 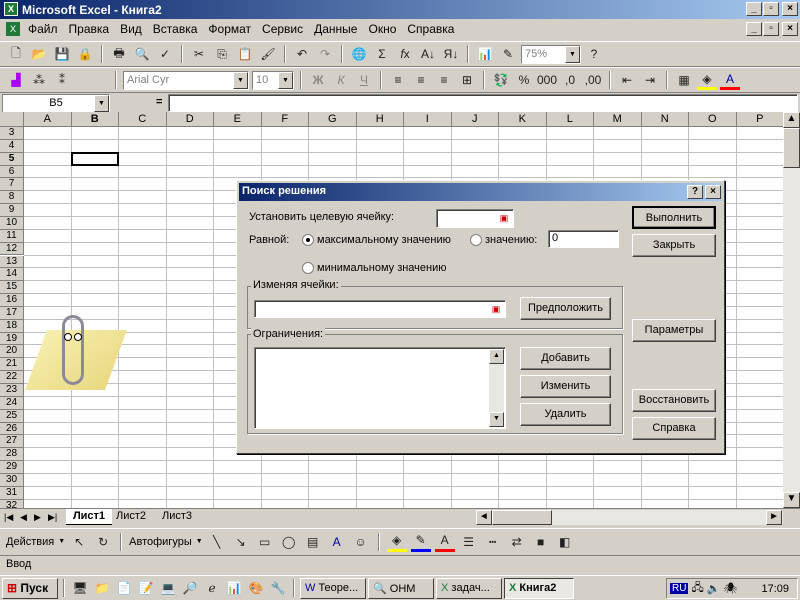 What do you see at coordinates (565, 358) in the screenshot?
I see `add-button: Добавить` at bounding box center [565, 358].